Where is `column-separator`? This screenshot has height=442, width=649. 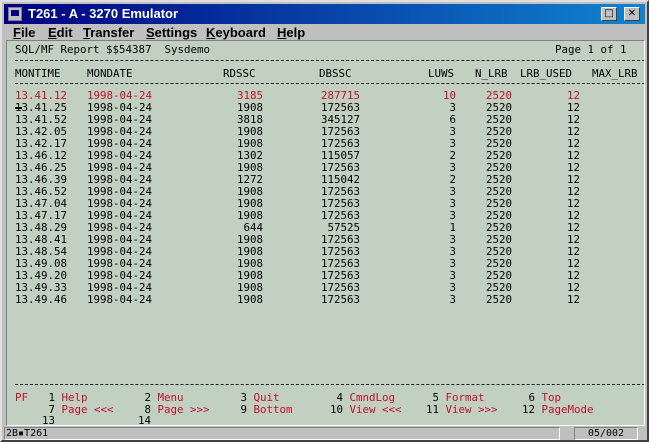
column-separator is located at coordinates (329, 83).